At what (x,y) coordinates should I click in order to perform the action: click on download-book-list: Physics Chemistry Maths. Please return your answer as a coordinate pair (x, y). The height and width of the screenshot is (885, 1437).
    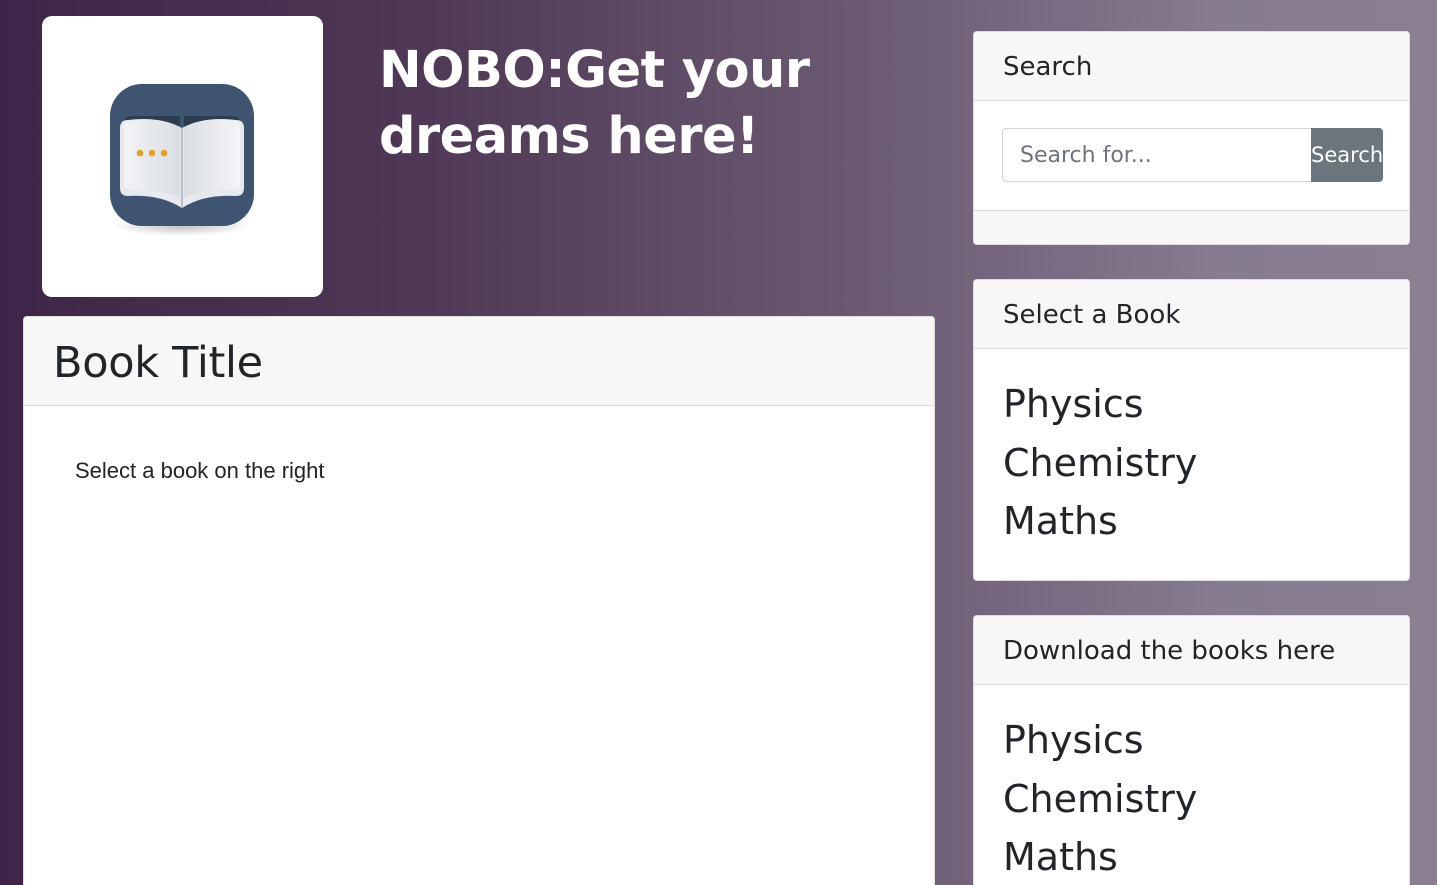
    Looking at the image, I should click on (1100, 798).